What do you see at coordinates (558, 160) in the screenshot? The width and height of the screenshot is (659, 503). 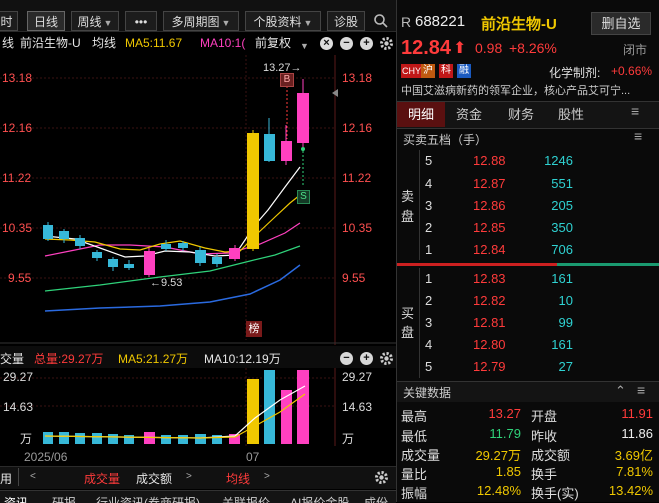 I see `volume: 1246` at bounding box center [558, 160].